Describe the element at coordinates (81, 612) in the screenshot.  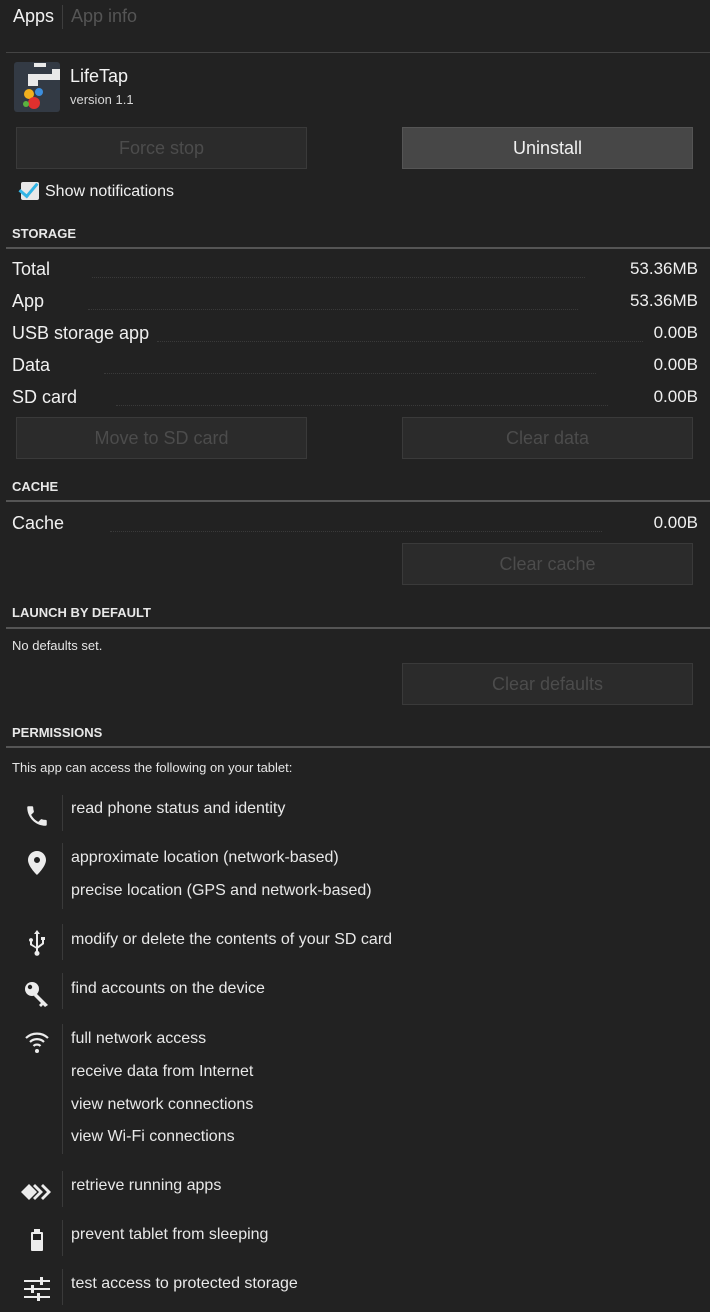
I see `launch-by-default-heading: LAUNCH BY DEFAULT` at that location.